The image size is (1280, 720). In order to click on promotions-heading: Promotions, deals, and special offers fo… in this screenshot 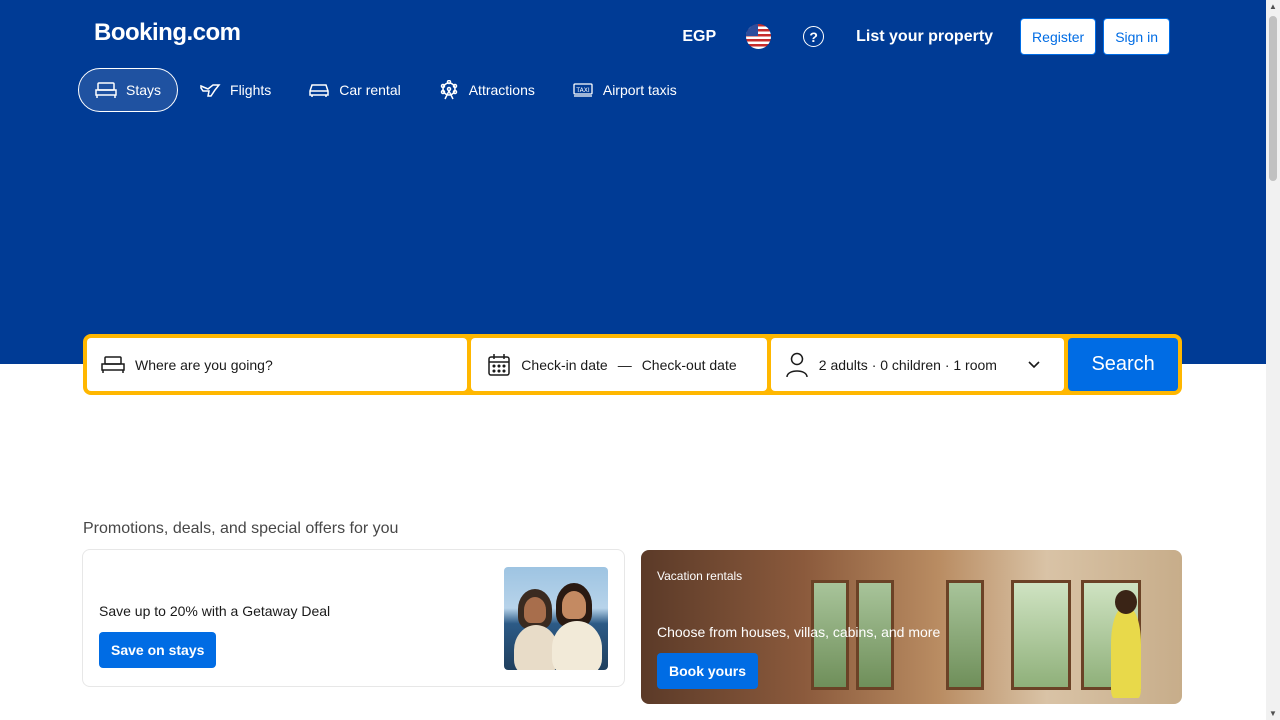, I will do `click(241, 528)`.